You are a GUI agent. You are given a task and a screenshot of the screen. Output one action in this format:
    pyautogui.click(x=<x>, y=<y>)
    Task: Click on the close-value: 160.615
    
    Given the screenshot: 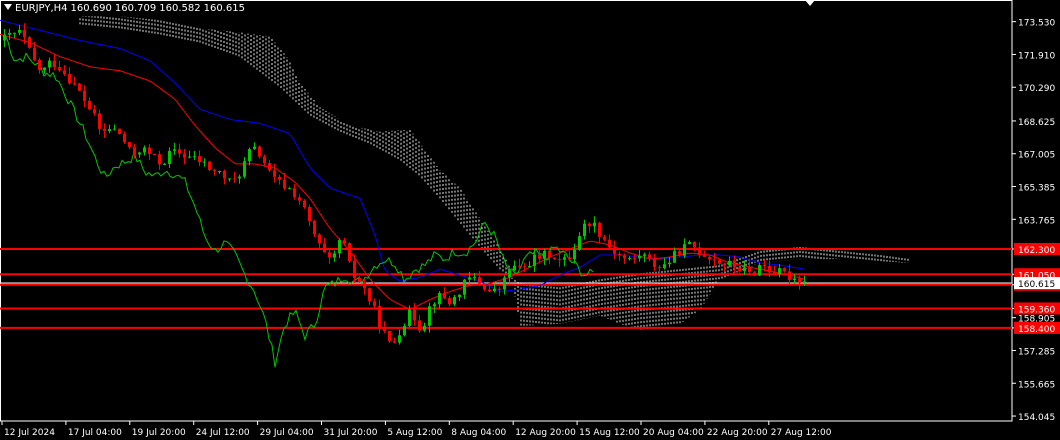 What is the action you would take?
    pyautogui.click(x=224, y=8)
    